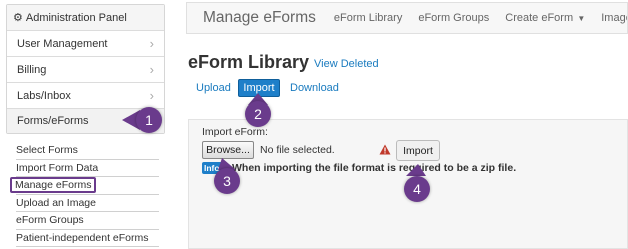  I want to click on submenu-item-label: Upload an Image, so click(56, 202).